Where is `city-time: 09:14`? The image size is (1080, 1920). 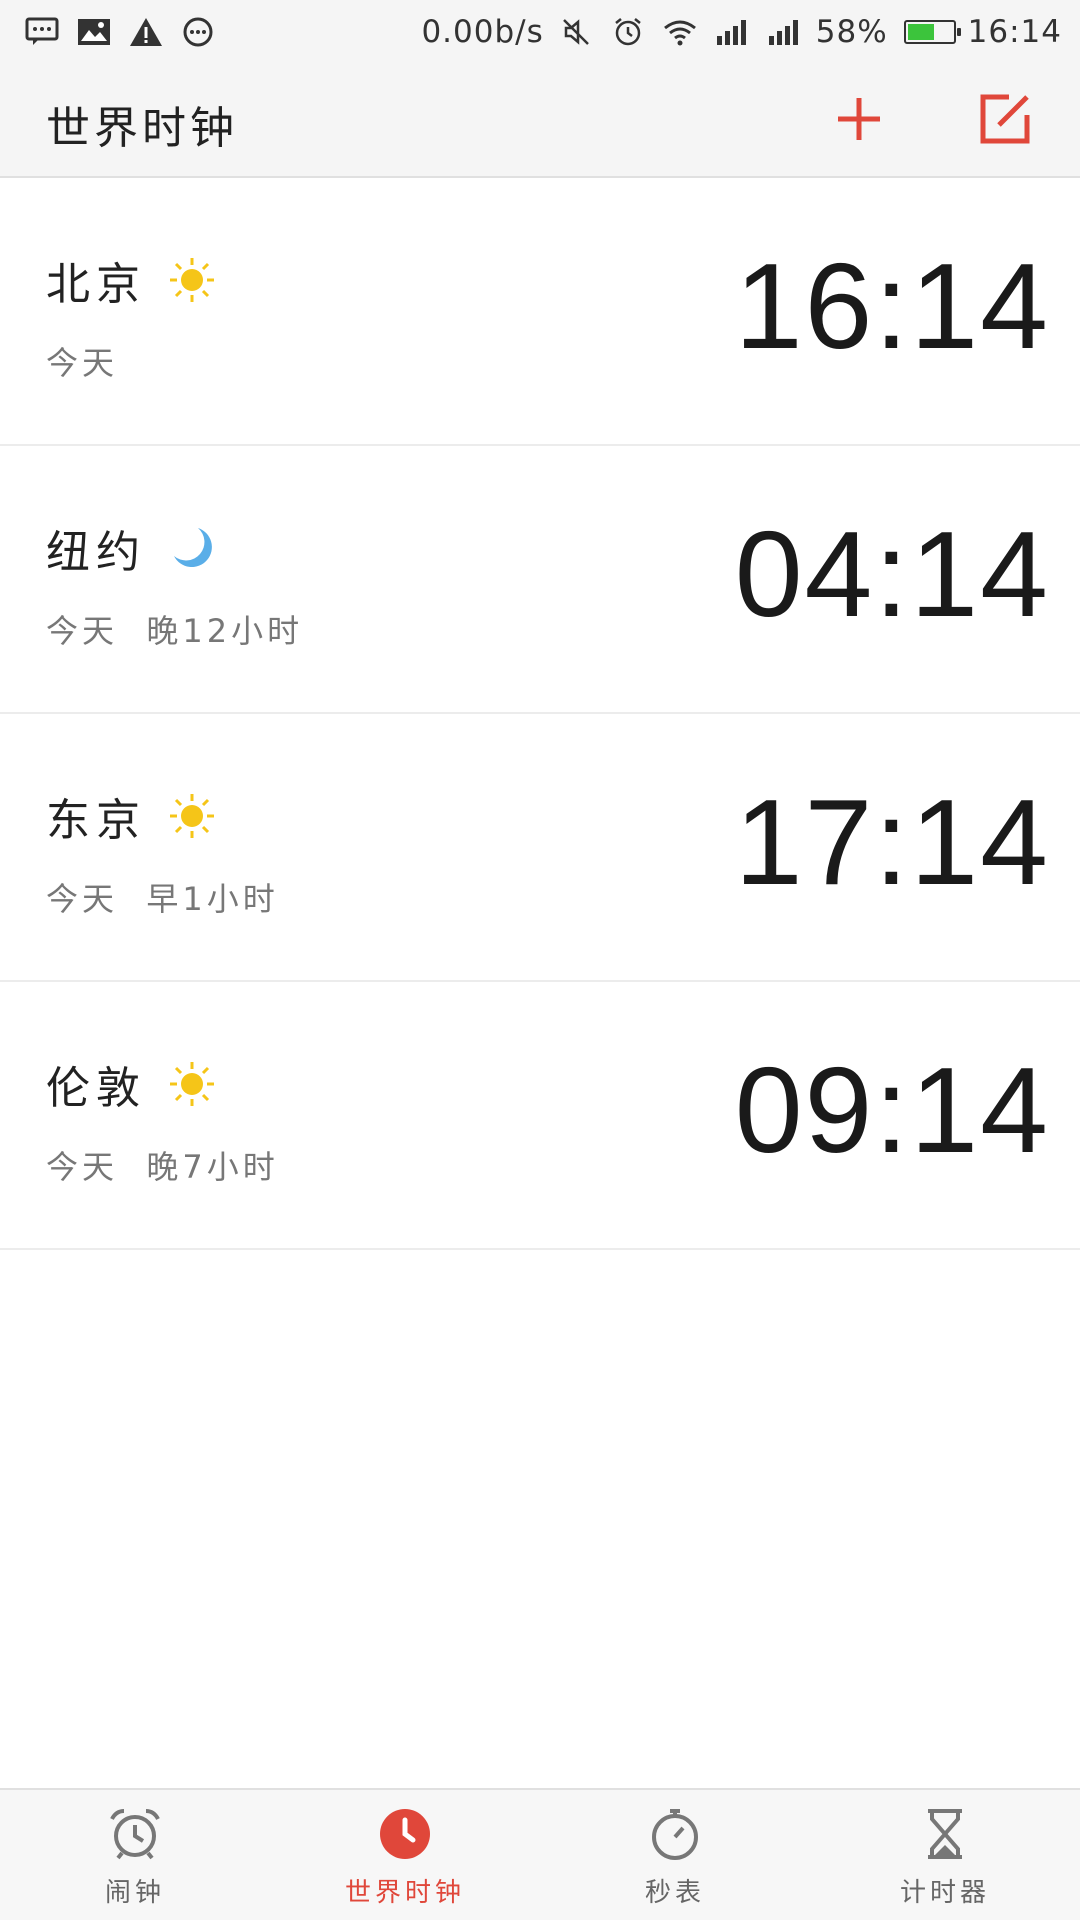
city-time: 09:14 is located at coordinates (892, 1110).